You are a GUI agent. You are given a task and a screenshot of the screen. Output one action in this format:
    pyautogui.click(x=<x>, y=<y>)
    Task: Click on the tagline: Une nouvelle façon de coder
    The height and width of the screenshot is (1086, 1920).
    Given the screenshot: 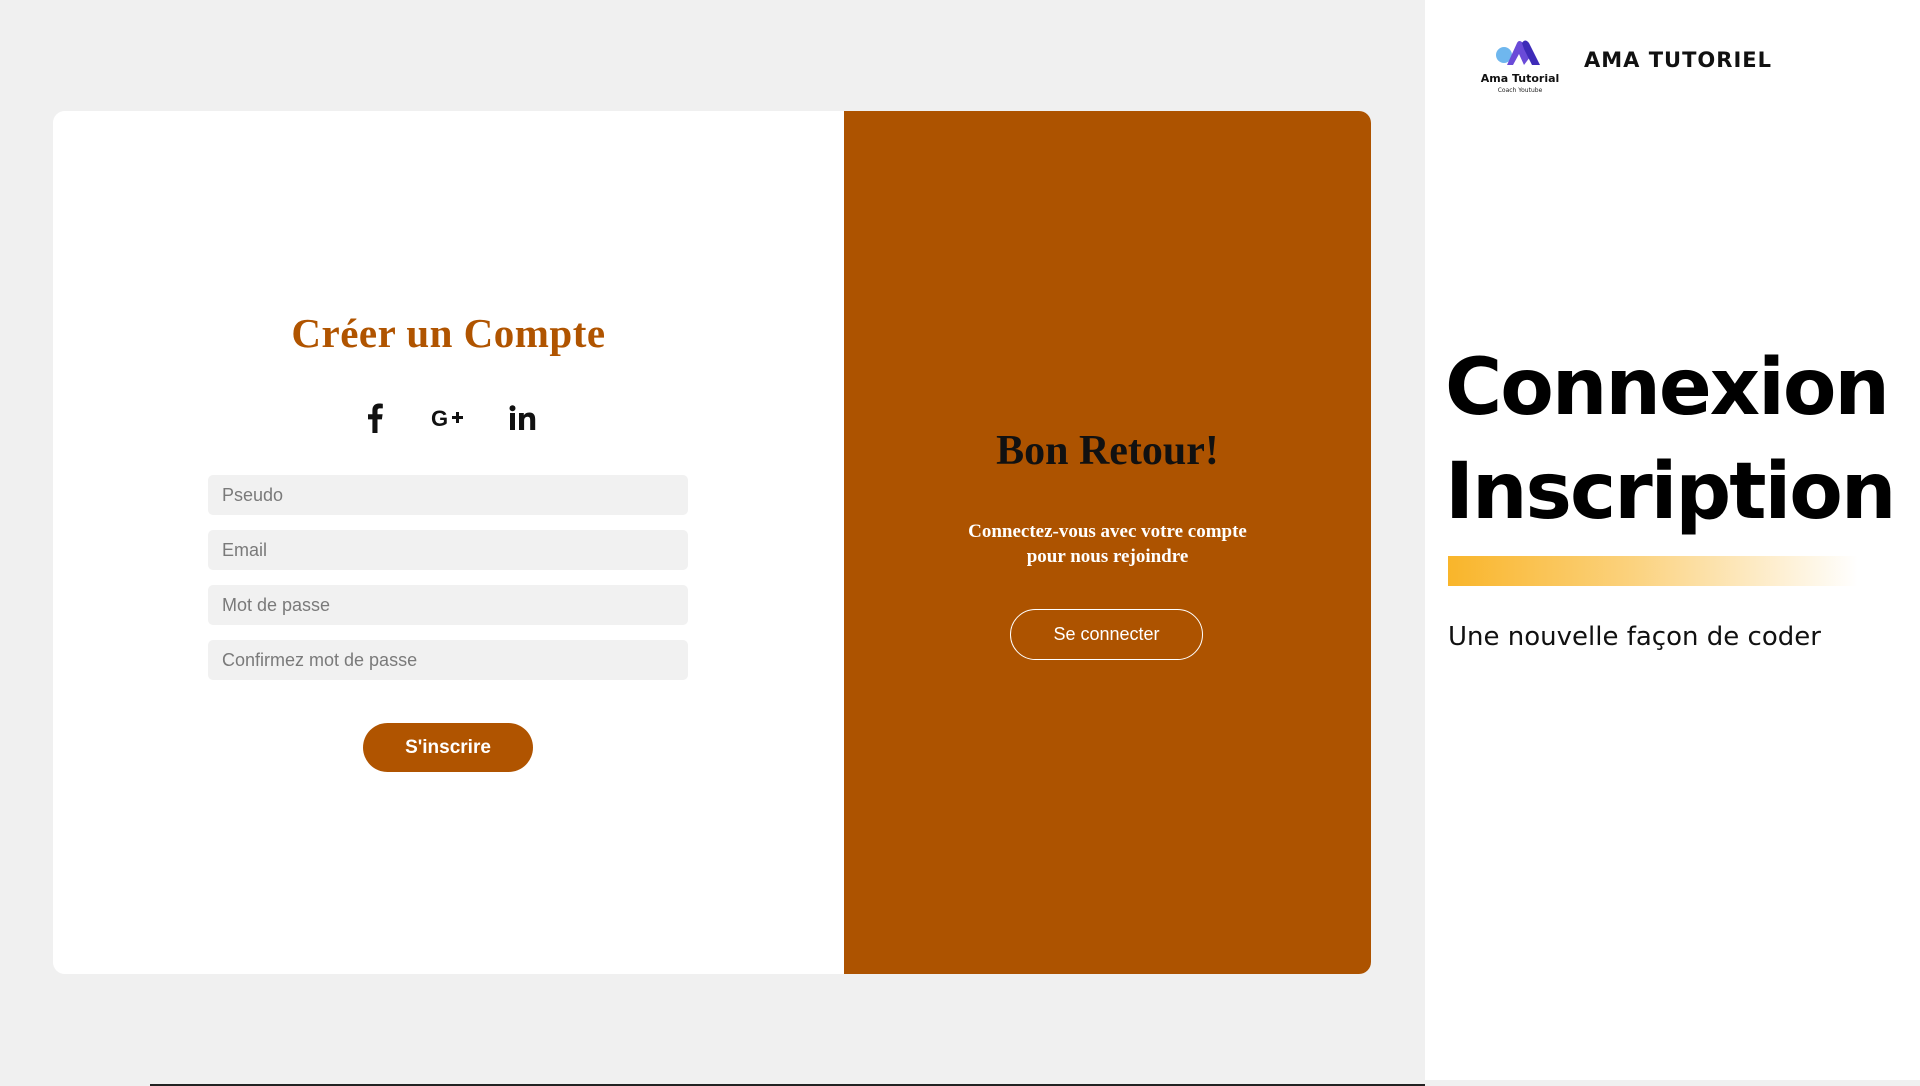 What is the action you would take?
    pyautogui.click(x=1634, y=637)
    